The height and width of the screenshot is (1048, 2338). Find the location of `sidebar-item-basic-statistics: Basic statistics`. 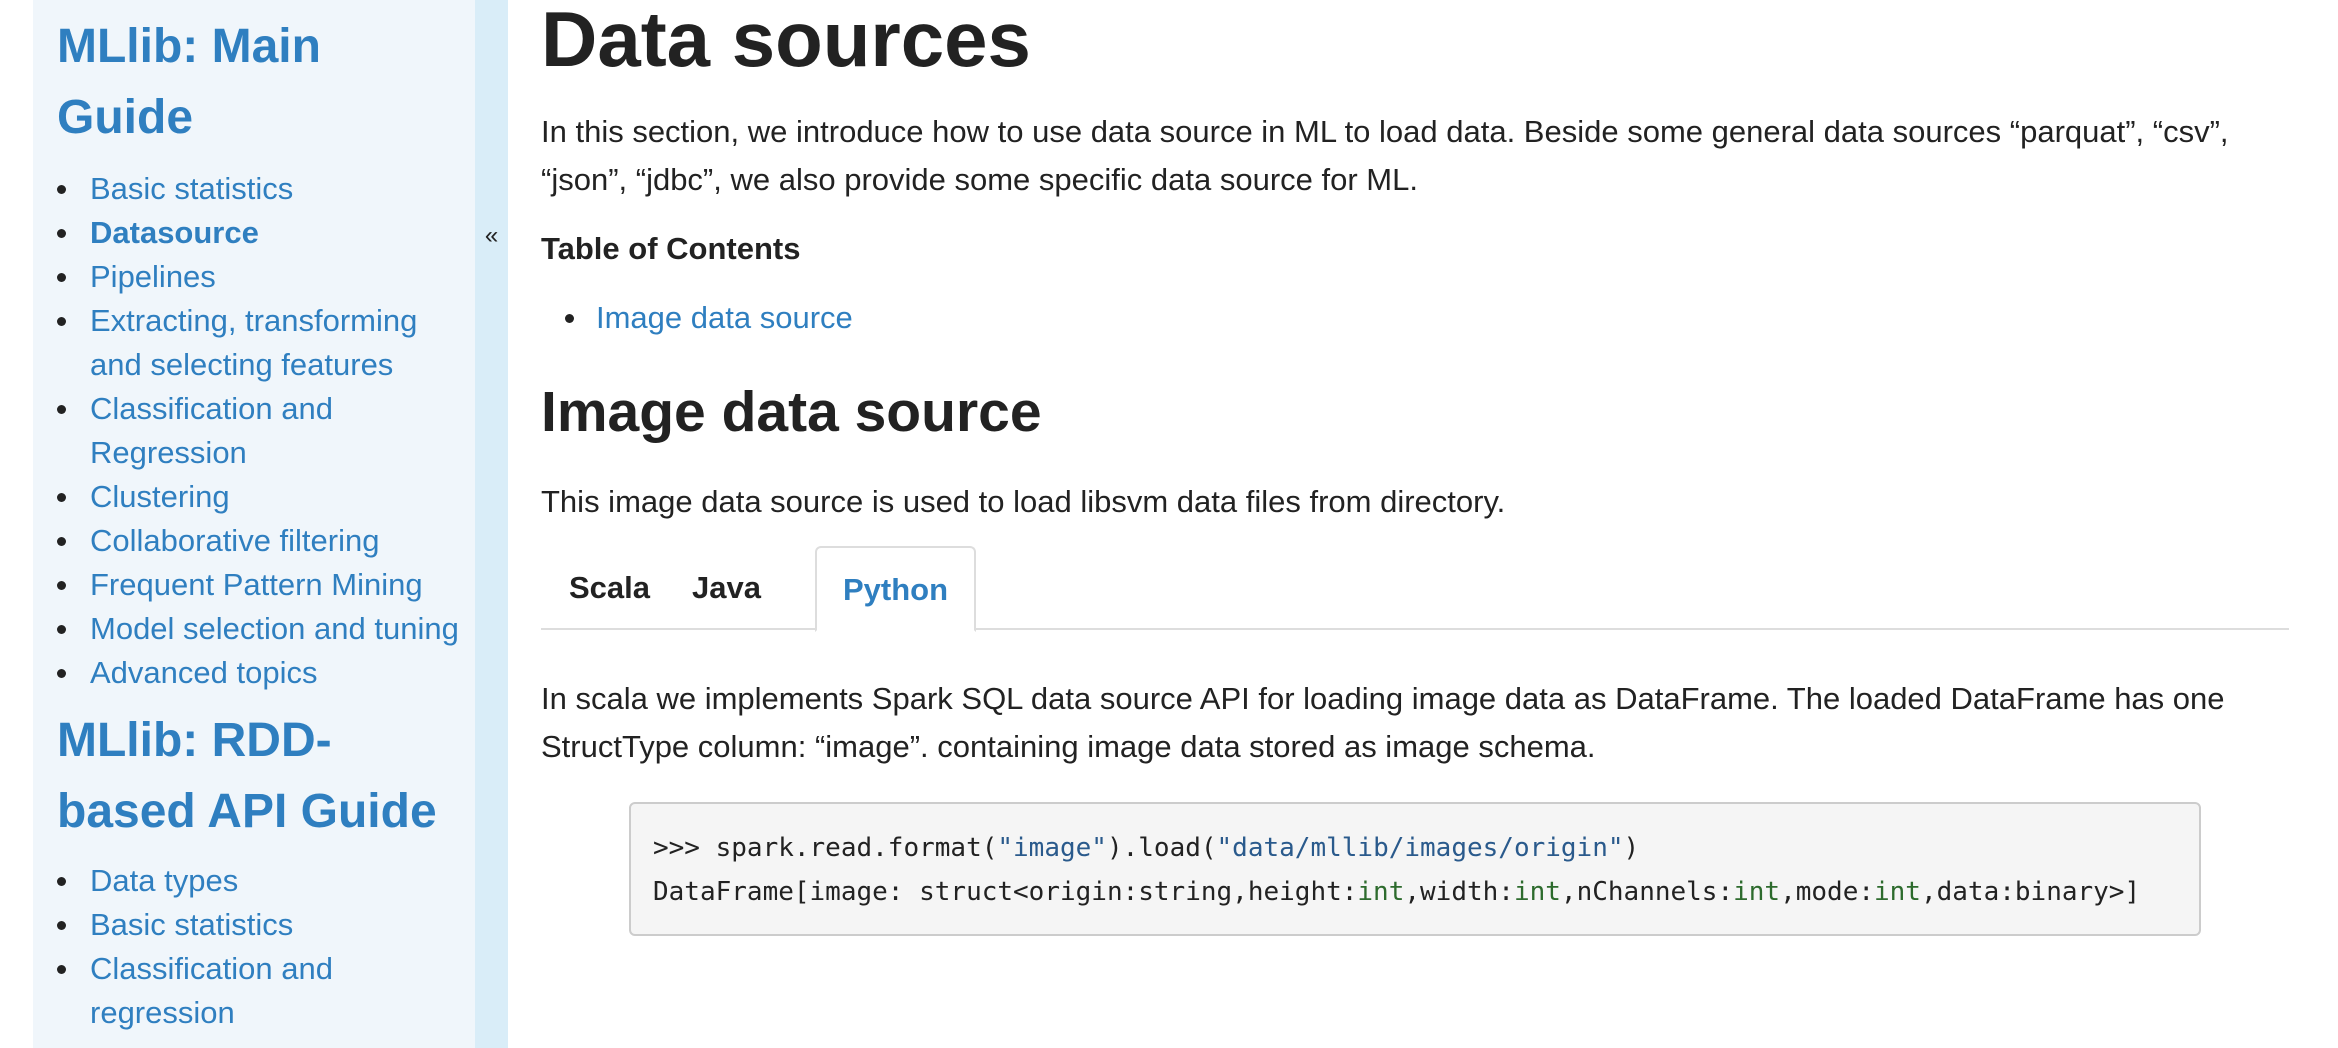

sidebar-item-basic-statistics: Basic statistics is located at coordinates (254, 189).